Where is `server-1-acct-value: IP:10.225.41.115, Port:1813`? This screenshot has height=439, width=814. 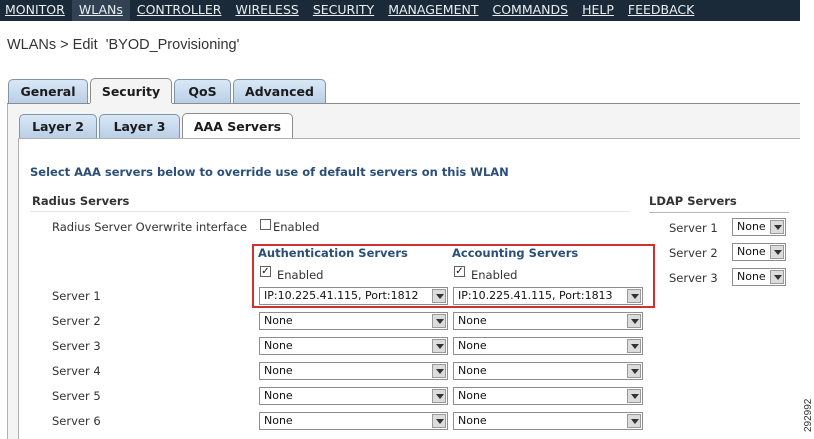 server-1-acct-value: IP:10.225.41.115, Port:1813 is located at coordinates (535, 295).